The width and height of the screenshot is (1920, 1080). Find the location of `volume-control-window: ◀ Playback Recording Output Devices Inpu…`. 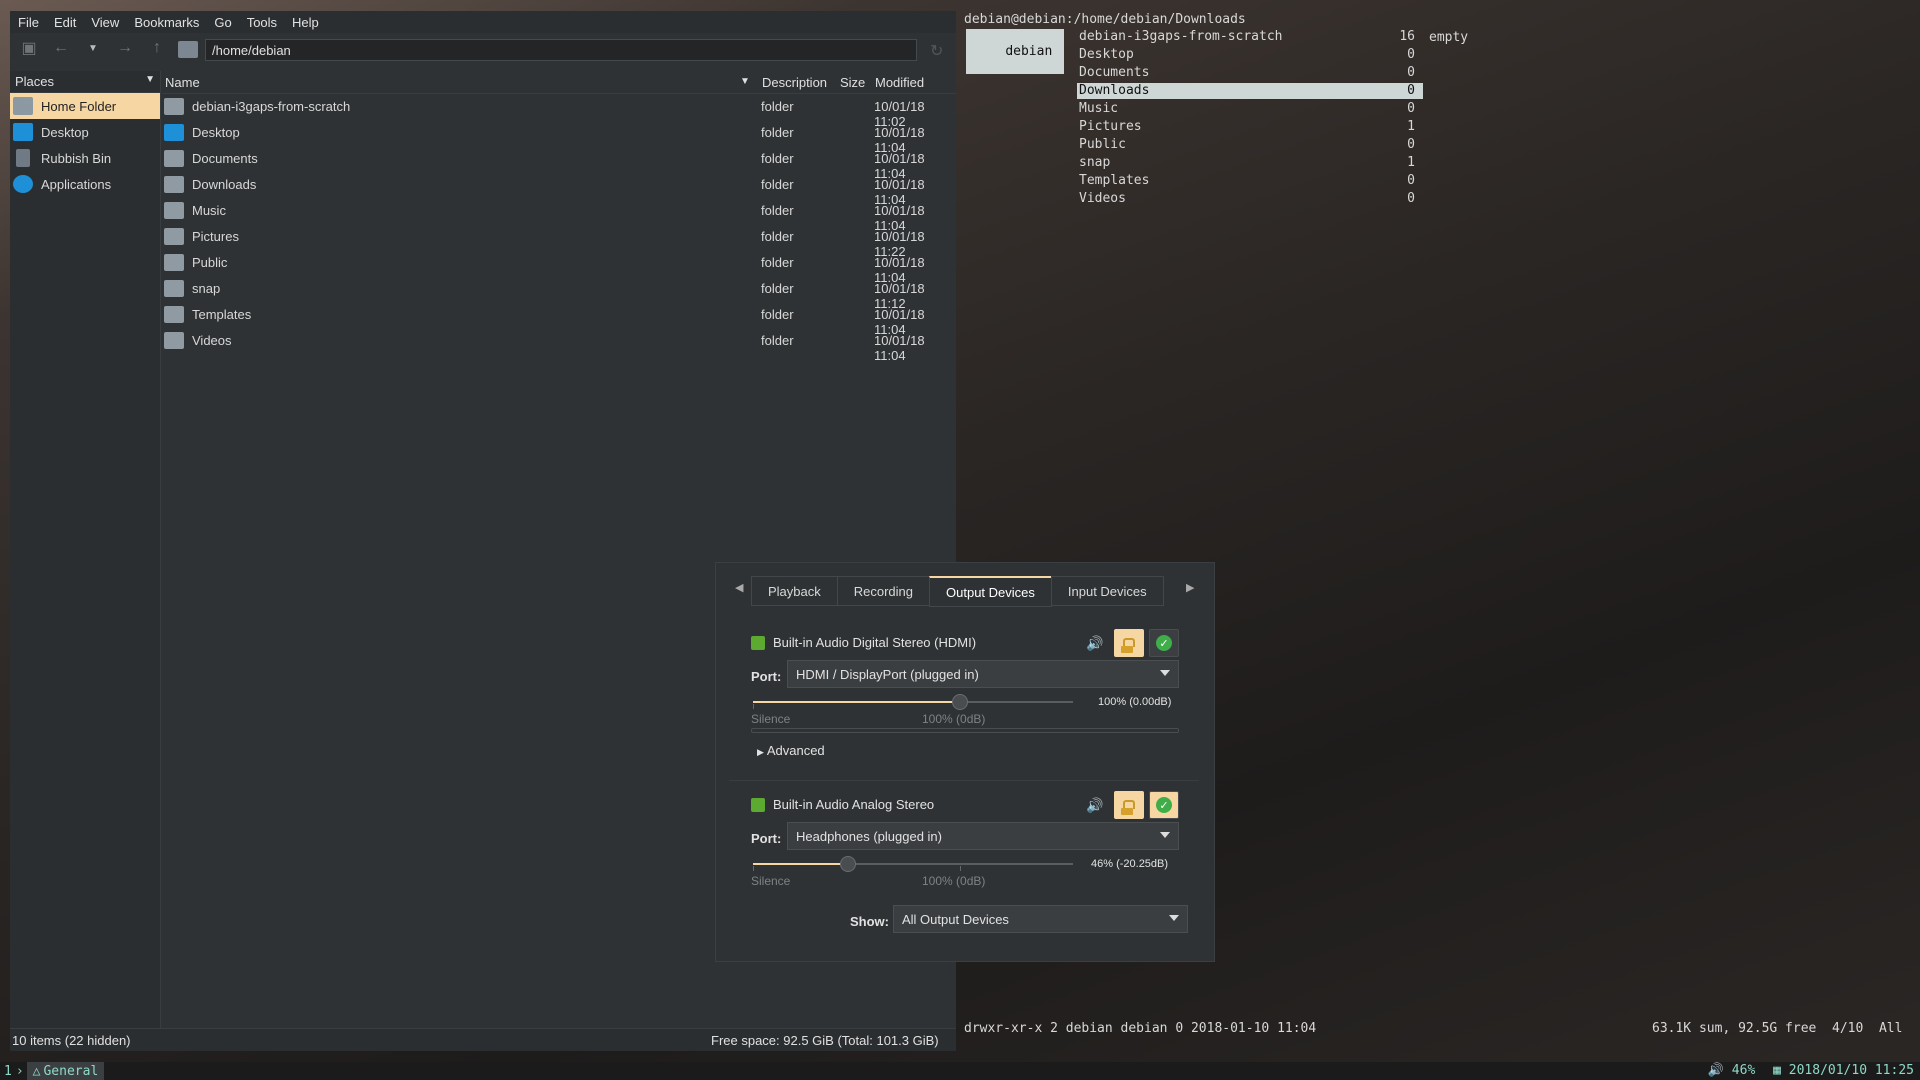

volume-control-window: ◀ Playback Recording Output Devices Inpu… is located at coordinates (965, 762).